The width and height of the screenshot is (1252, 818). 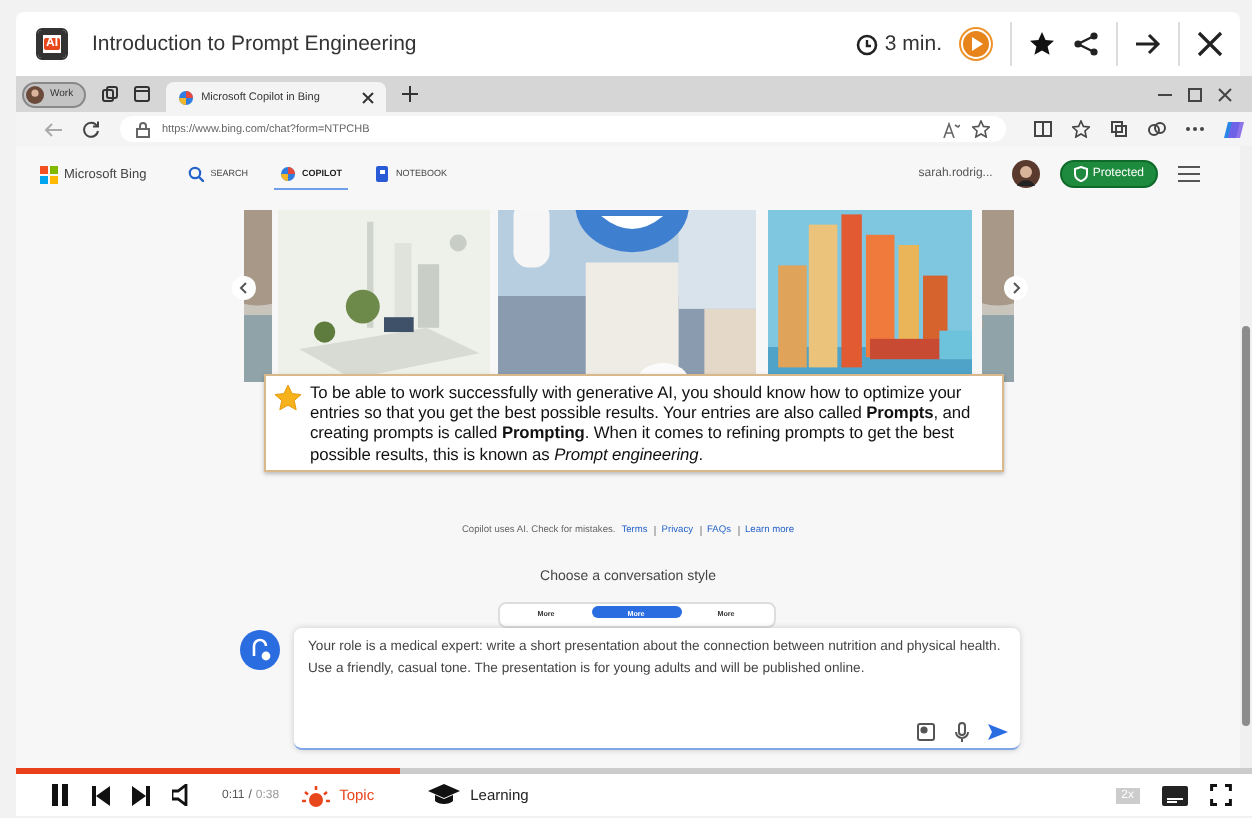 What do you see at coordinates (1195, 94) in the screenshot?
I see `maximize-icon` at bounding box center [1195, 94].